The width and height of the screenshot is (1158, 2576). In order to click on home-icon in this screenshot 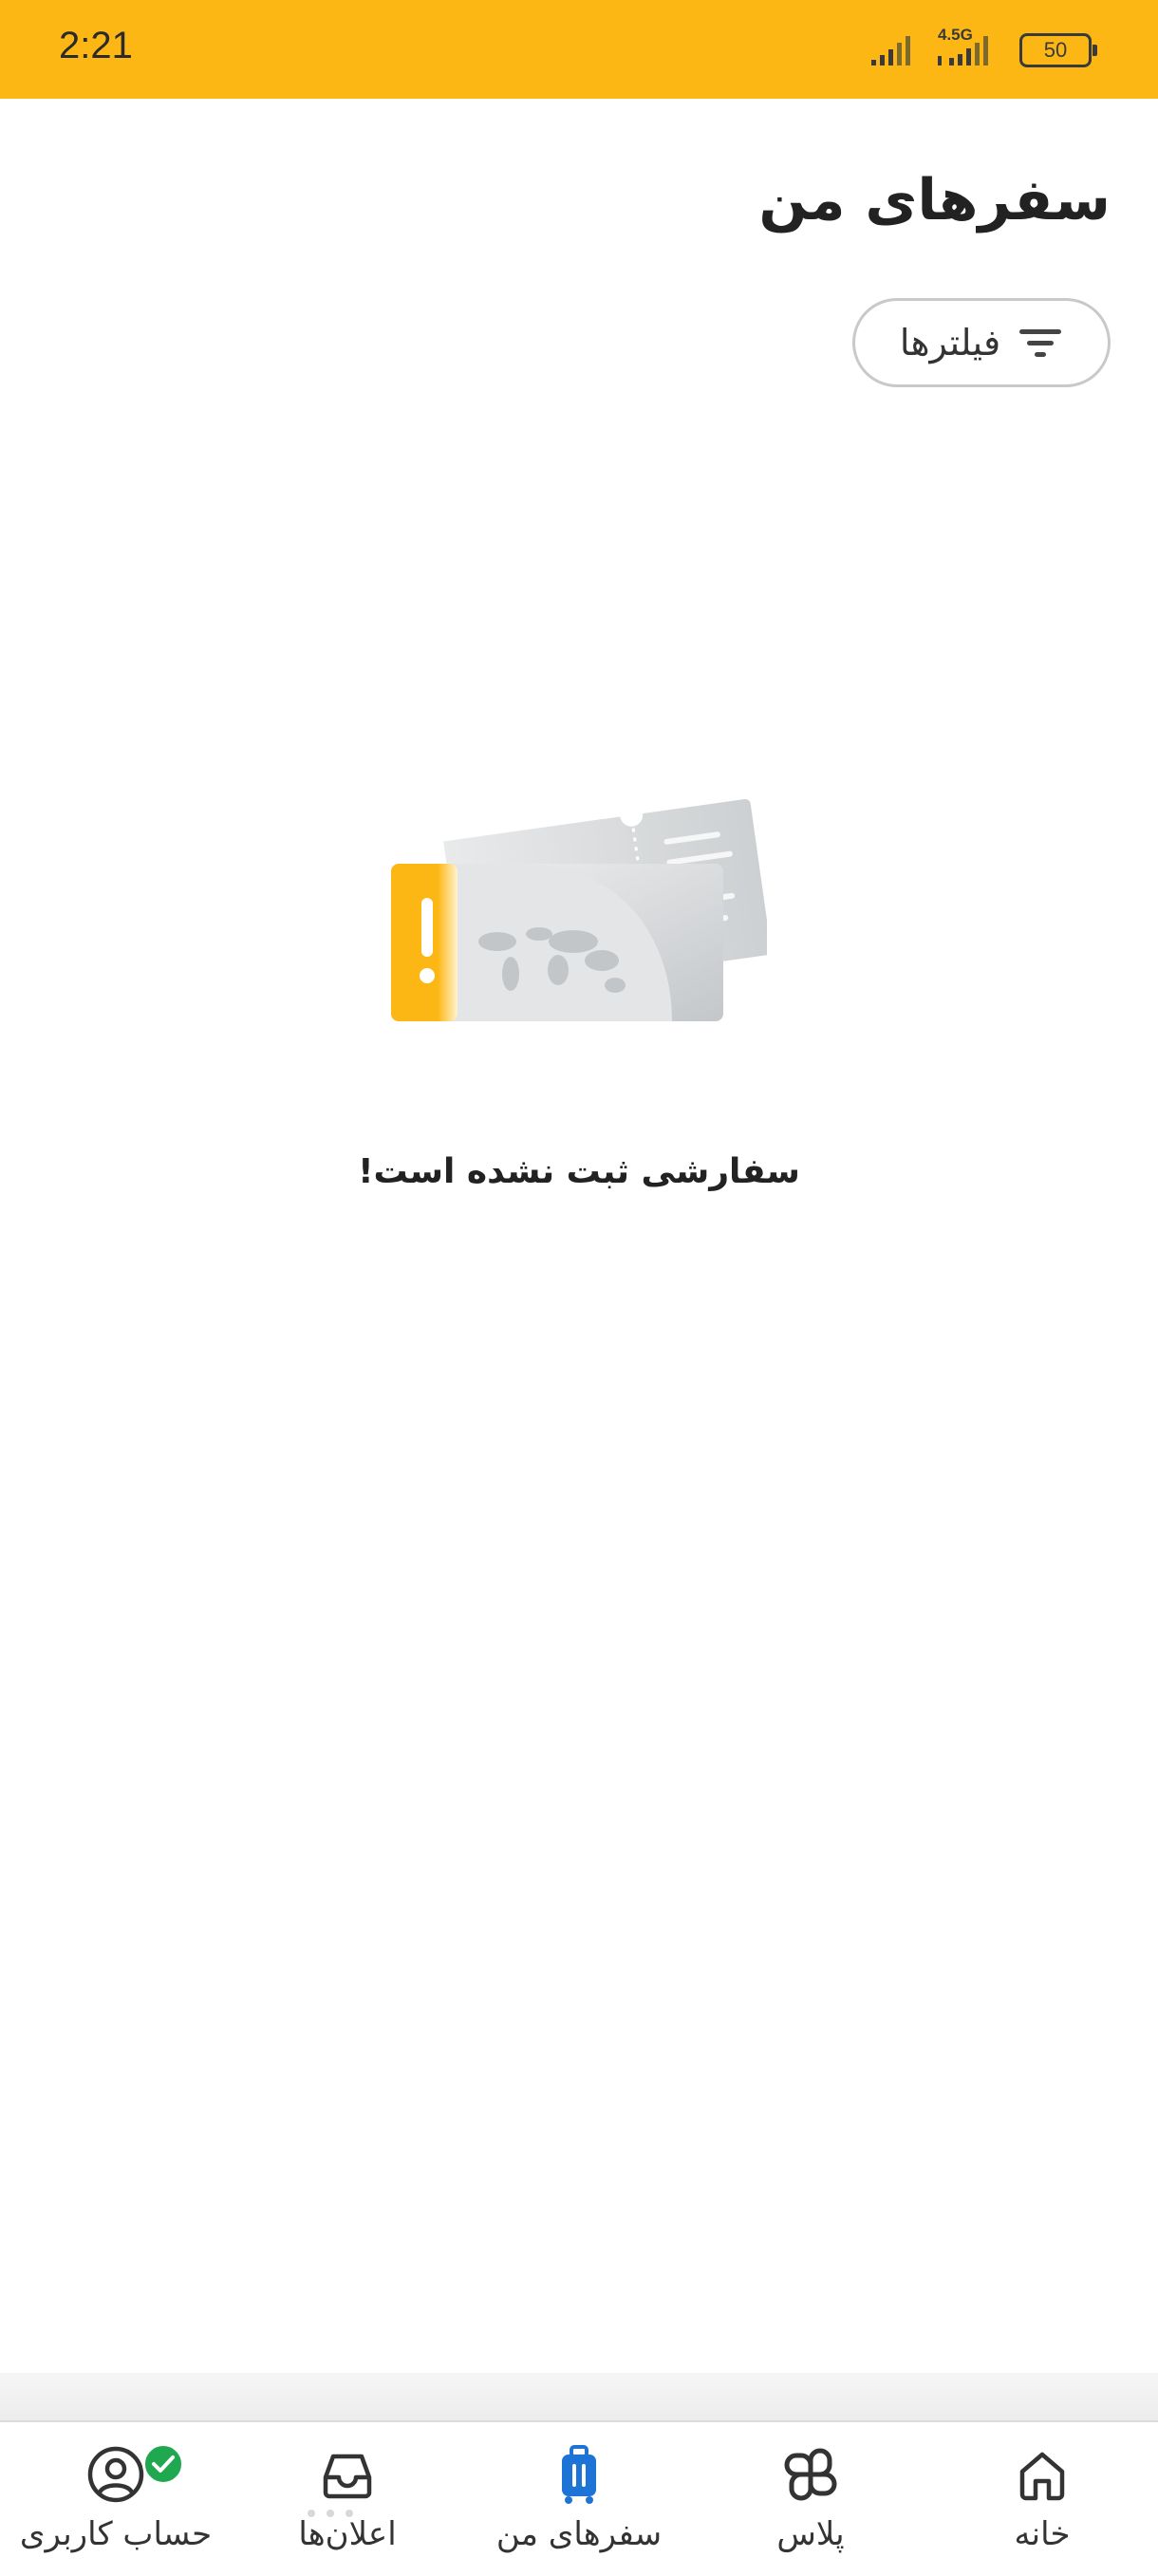, I will do `click(1042, 2477)`.